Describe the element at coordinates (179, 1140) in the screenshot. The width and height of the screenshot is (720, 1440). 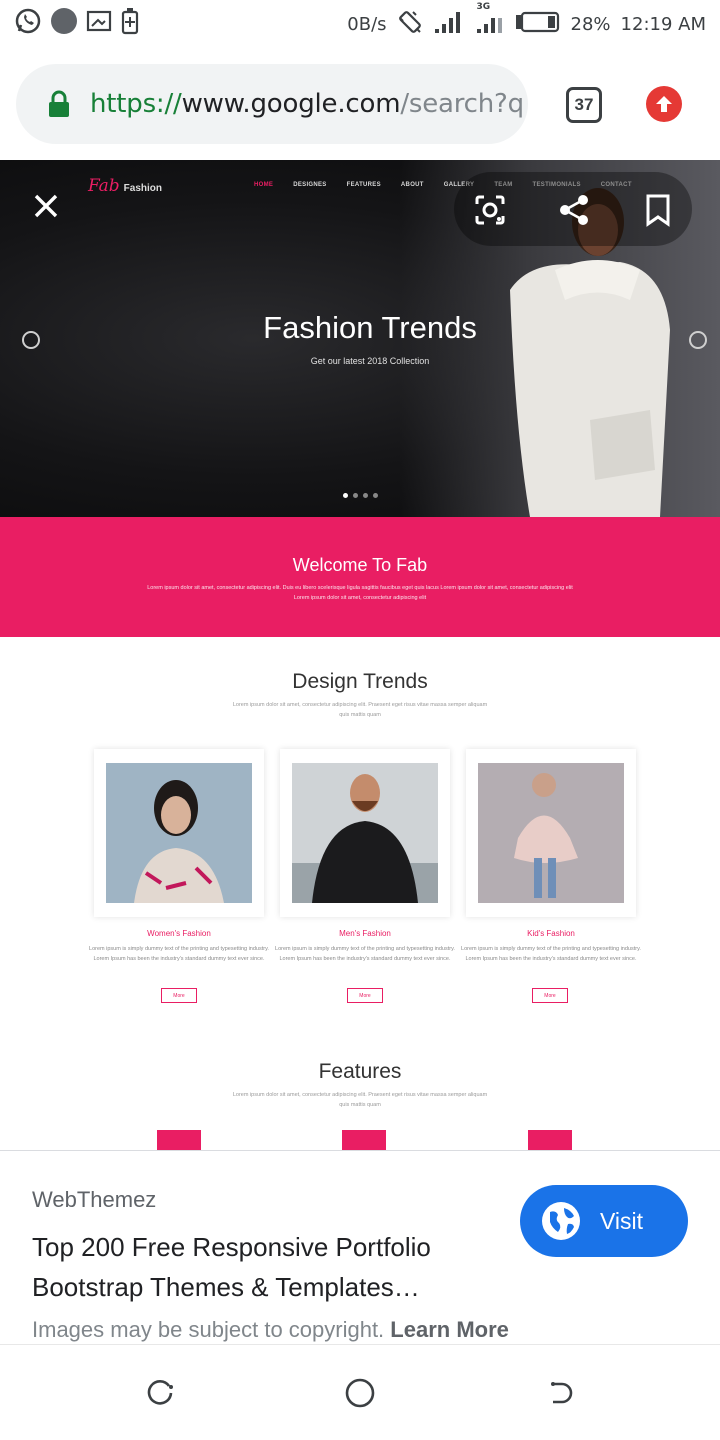
I see `heart-feature-icon` at that location.